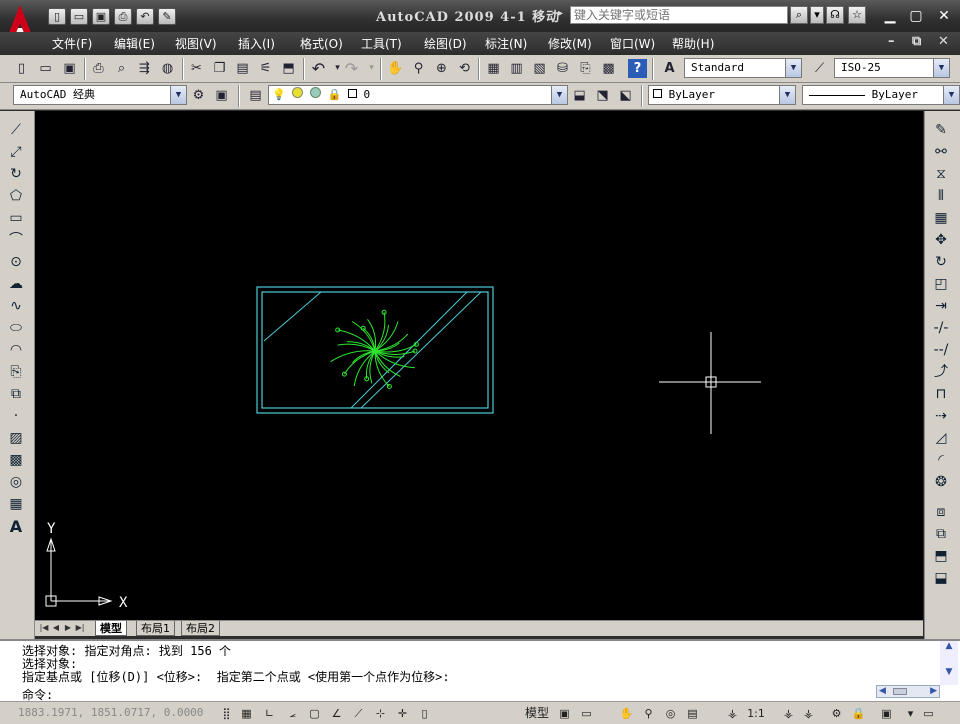 This screenshot has height=724, width=960. I want to click on layer-state-icon: ⬕, so click(625, 95).